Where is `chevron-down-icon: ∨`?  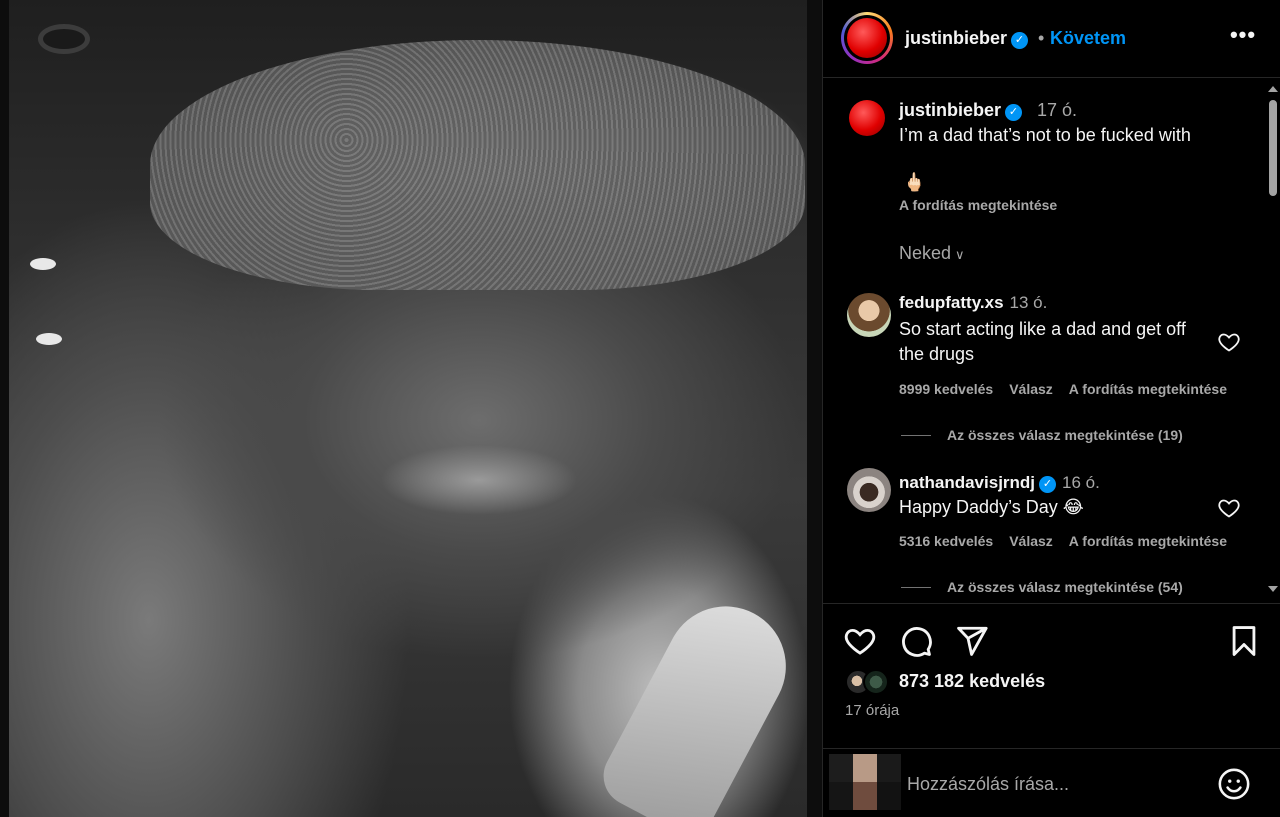 chevron-down-icon: ∨ is located at coordinates (960, 254).